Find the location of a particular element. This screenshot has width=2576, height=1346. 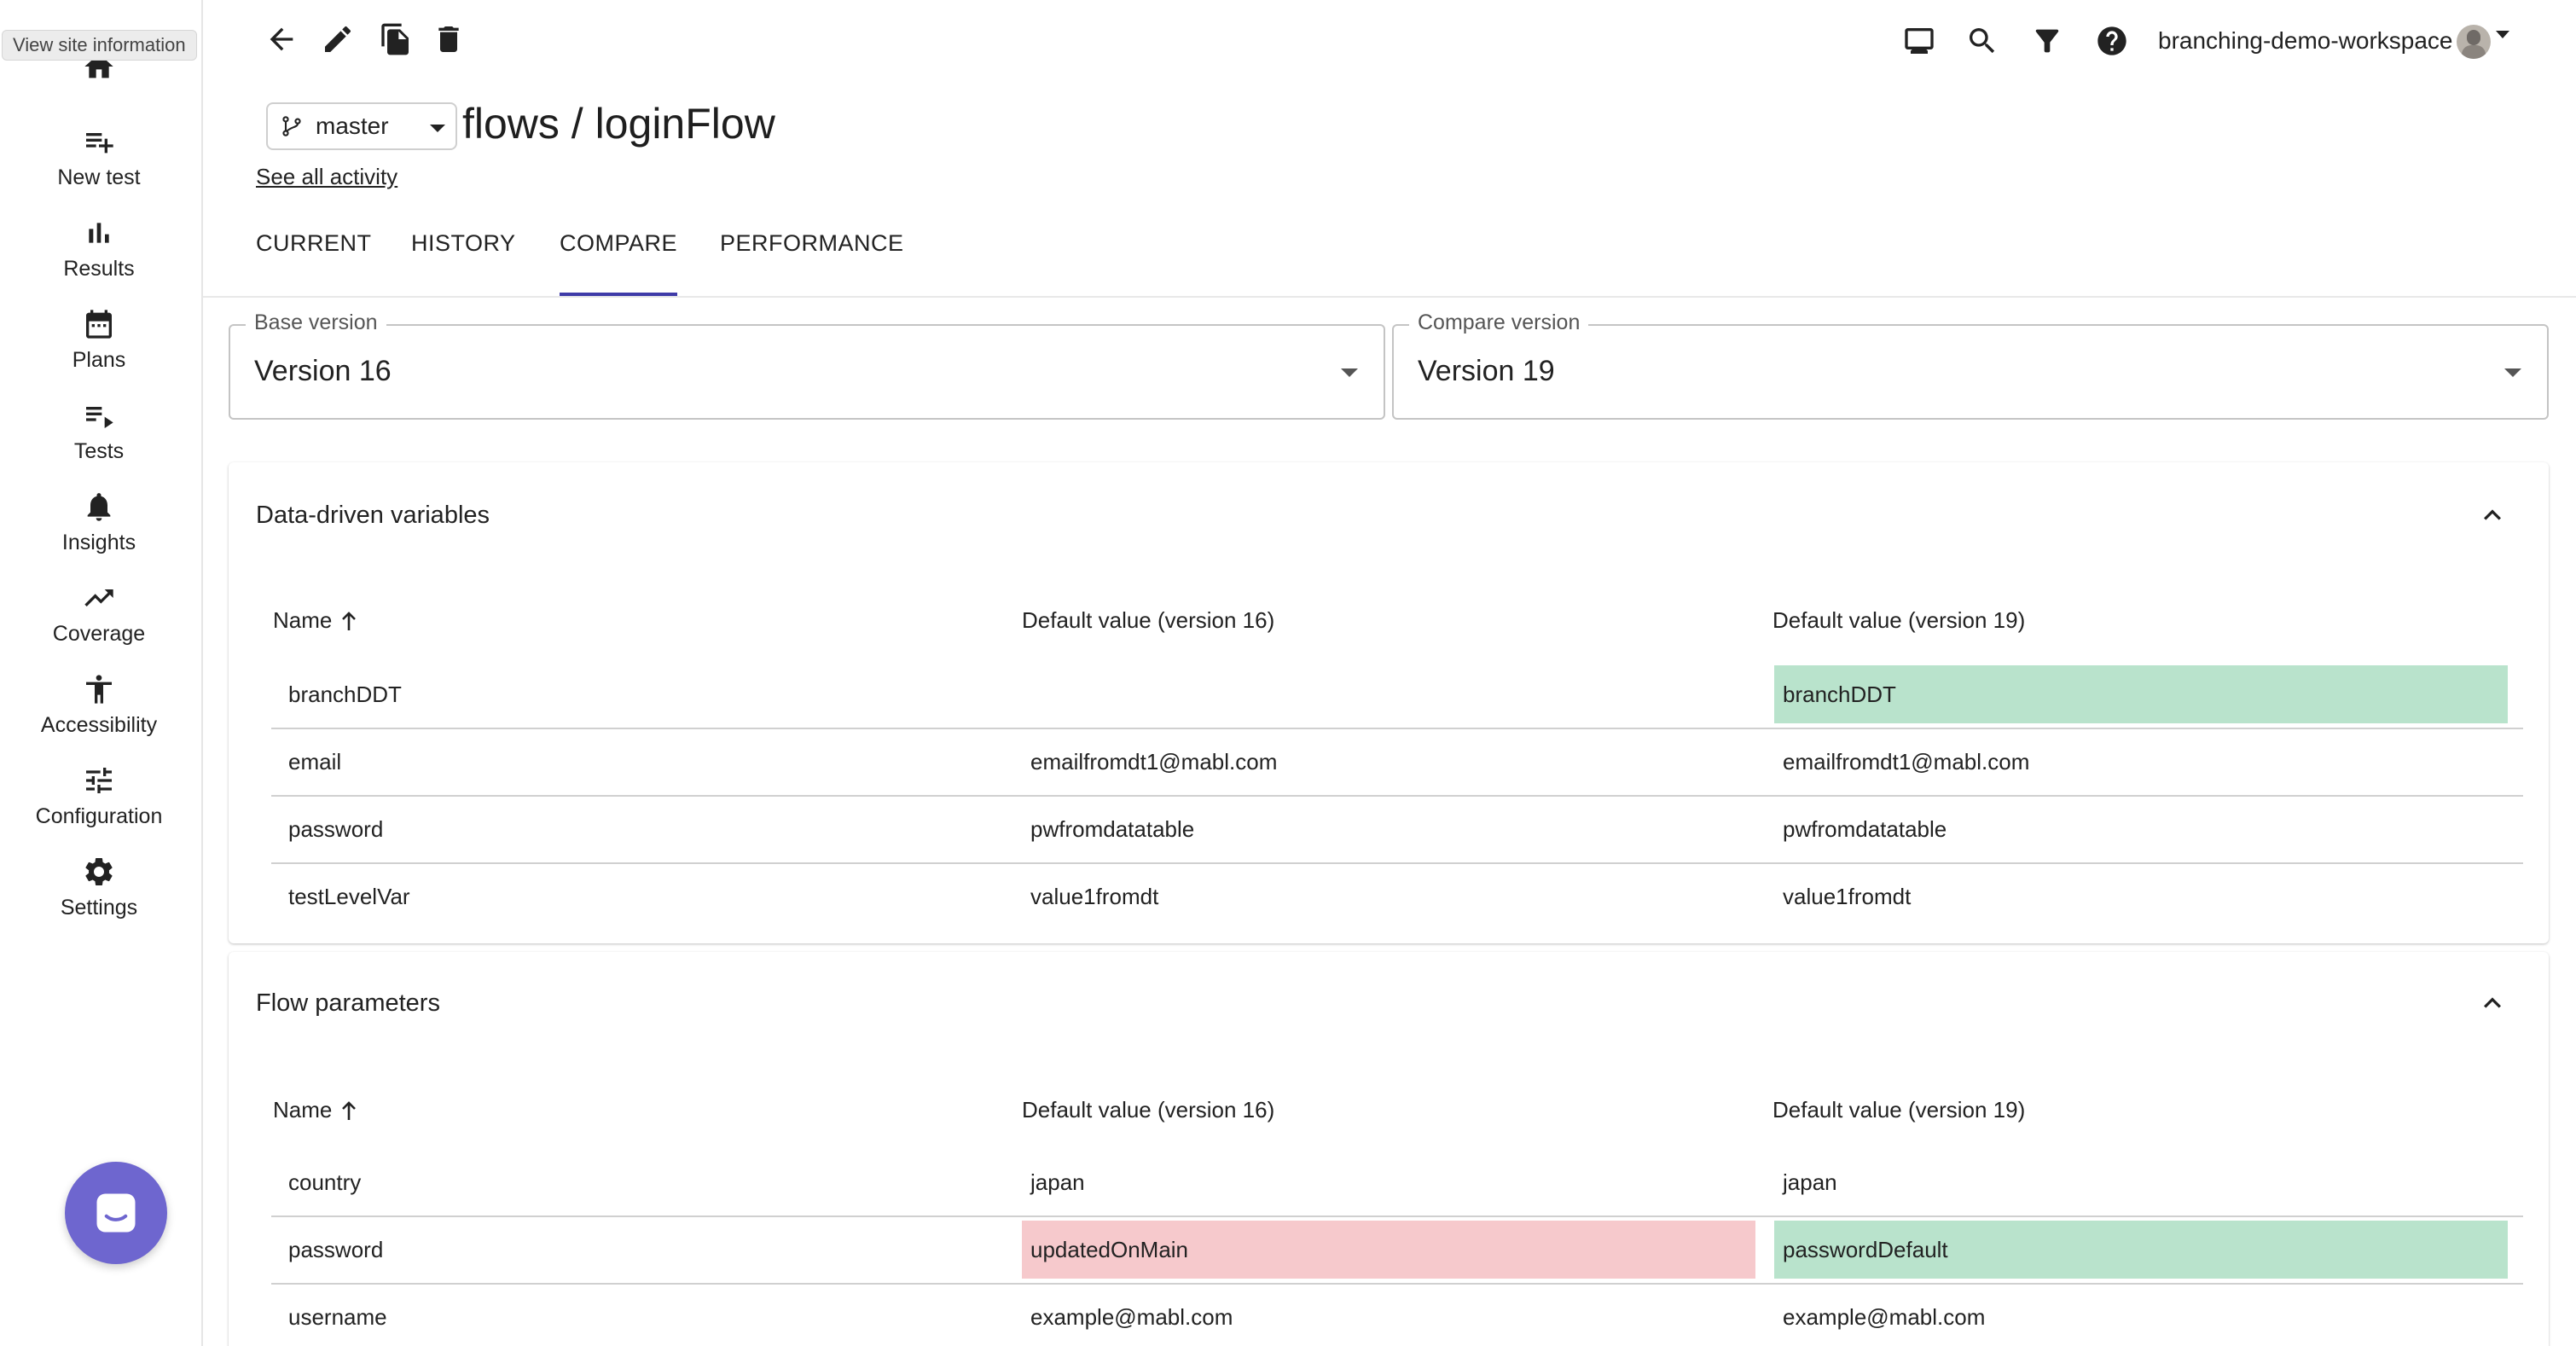

site-info-tooltip: View site information is located at coordinates (99, 45).